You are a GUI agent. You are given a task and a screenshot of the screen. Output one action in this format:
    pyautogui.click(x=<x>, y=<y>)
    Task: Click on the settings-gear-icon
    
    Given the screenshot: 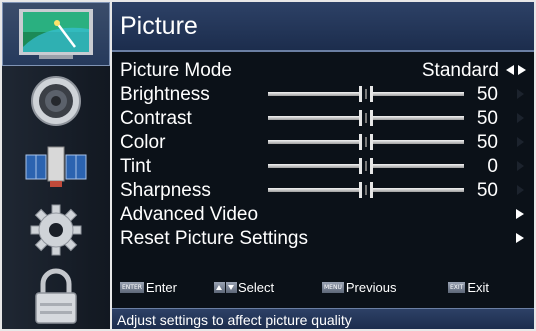 What is the action you would take?
    pyautogui.click(x=56, y=230)
    